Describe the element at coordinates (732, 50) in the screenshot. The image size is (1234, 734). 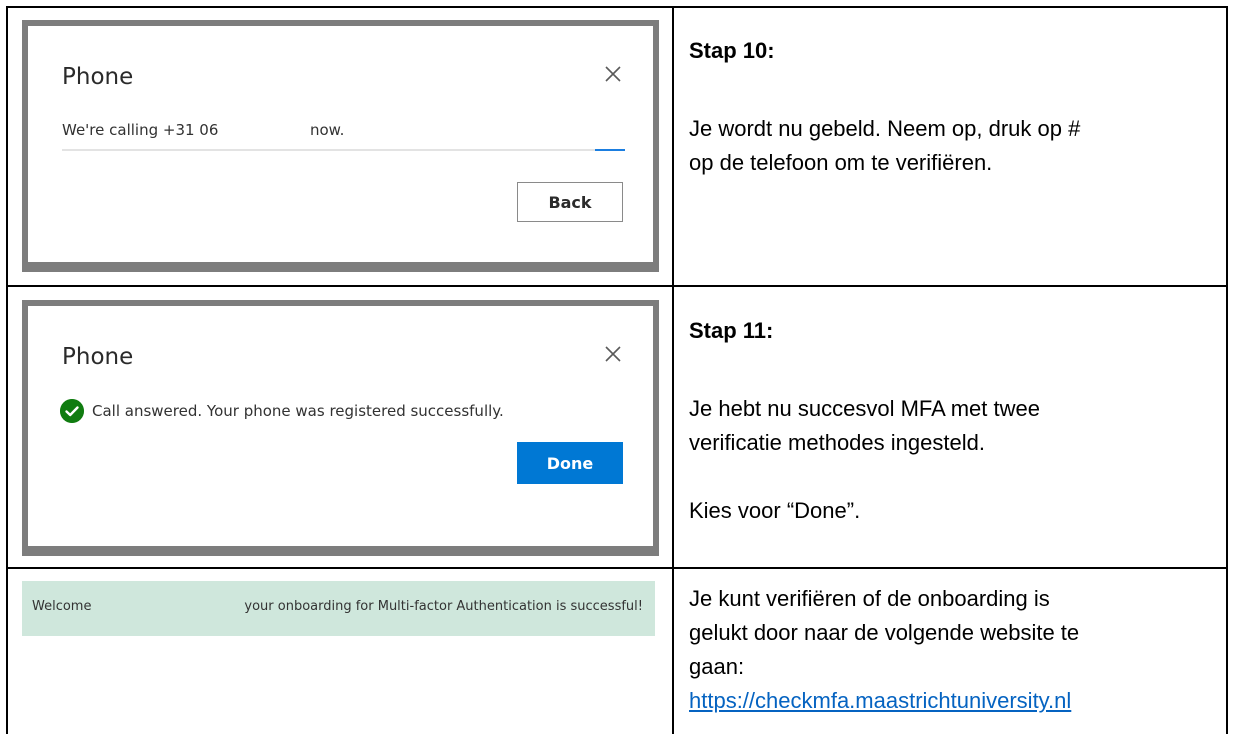
I see `step-10-title: Stap 10:` at that location.